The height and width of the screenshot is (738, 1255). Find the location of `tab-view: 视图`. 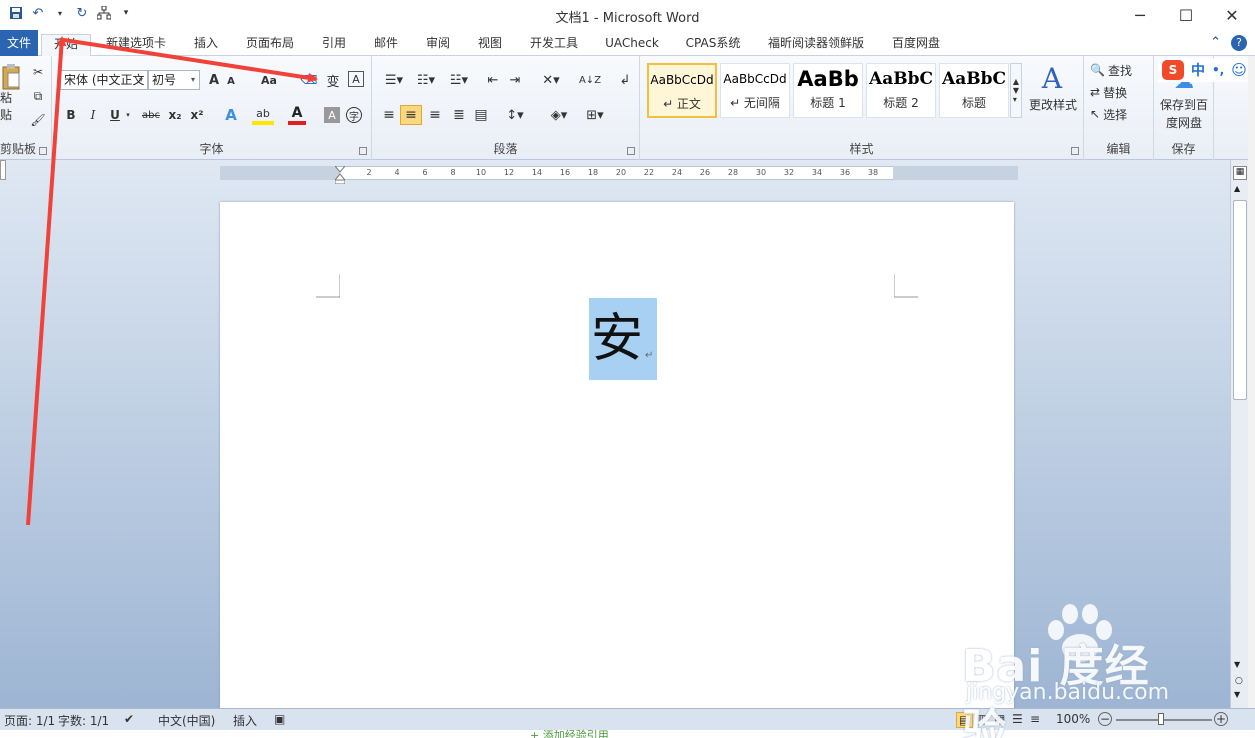

tab-view: 视图 is located at coordinates (490, 45).